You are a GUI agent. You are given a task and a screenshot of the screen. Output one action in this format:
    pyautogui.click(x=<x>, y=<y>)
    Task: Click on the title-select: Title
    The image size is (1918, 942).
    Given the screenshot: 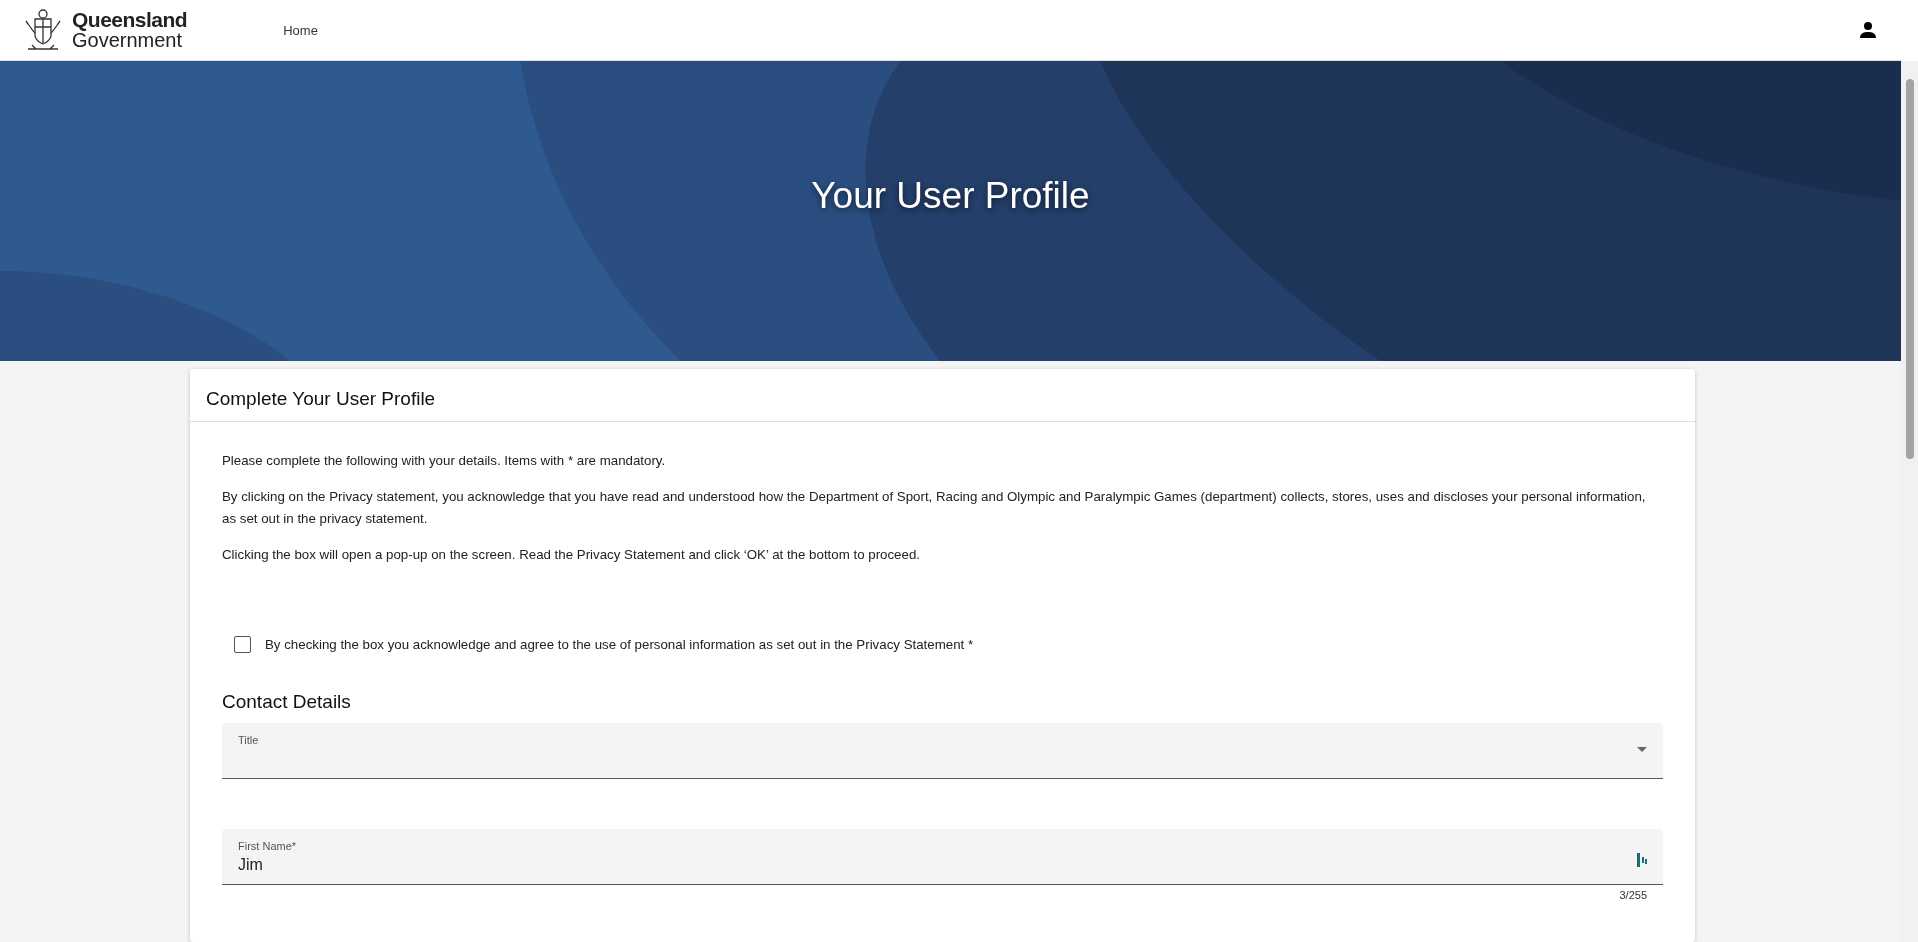 What is the action you would take?
    pyautogui.click(x=942, y=751)
    